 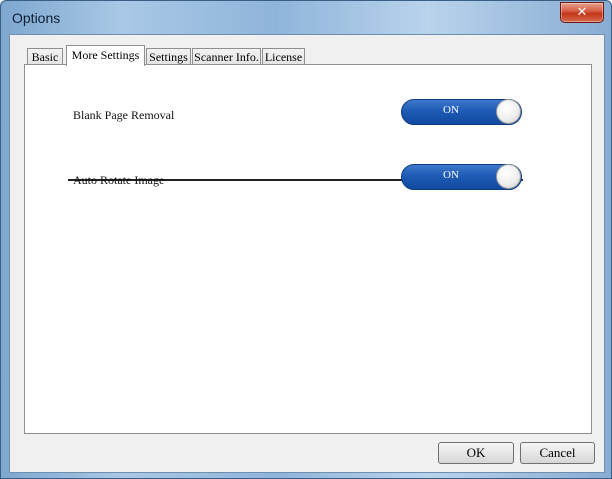 What do you see at coordinates (168, 56) in the screenshot?
I see `tab-settings: Settings` at bounding box center [168, 56].